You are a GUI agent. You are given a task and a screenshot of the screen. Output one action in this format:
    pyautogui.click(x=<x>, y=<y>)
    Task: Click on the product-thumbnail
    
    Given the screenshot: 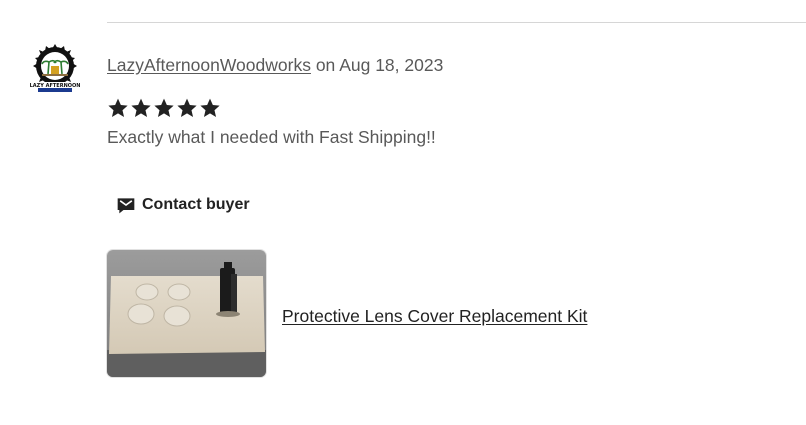 What is the action you would take?
    pyautogui.click(x=186, y=313)
    